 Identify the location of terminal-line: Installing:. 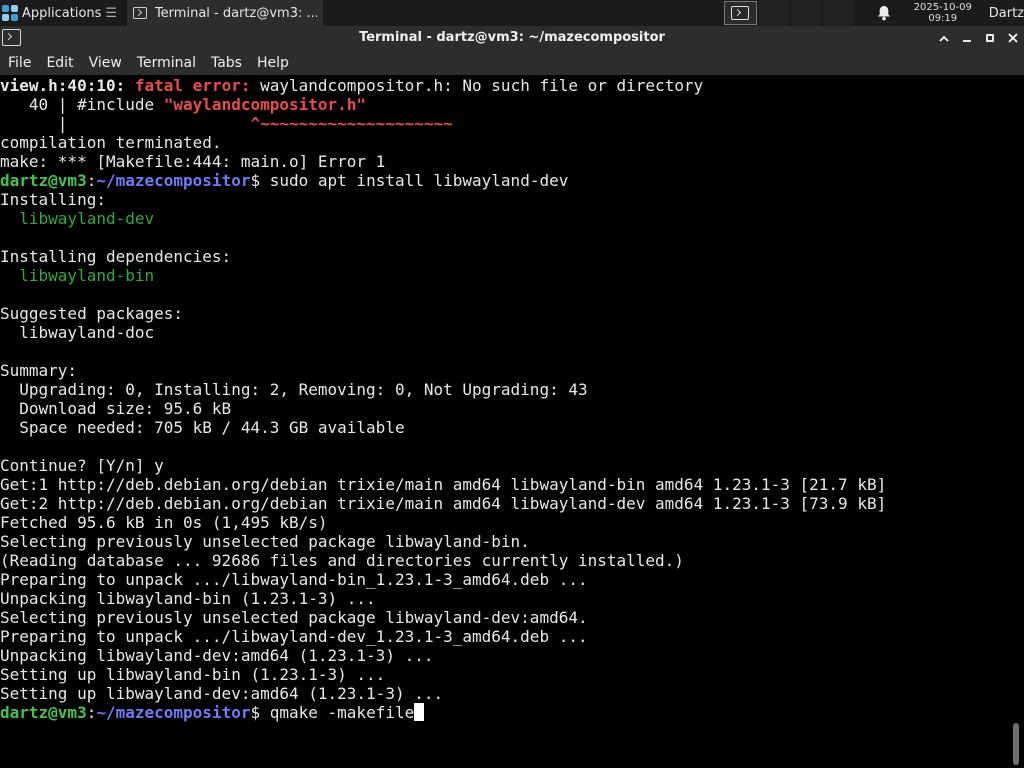
(53, 199).